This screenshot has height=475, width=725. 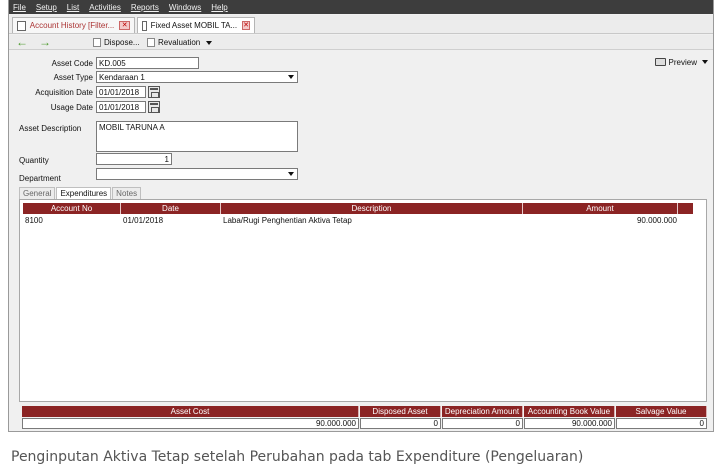 I want to click on column-amount: Amount, so click(x=600, y=208).